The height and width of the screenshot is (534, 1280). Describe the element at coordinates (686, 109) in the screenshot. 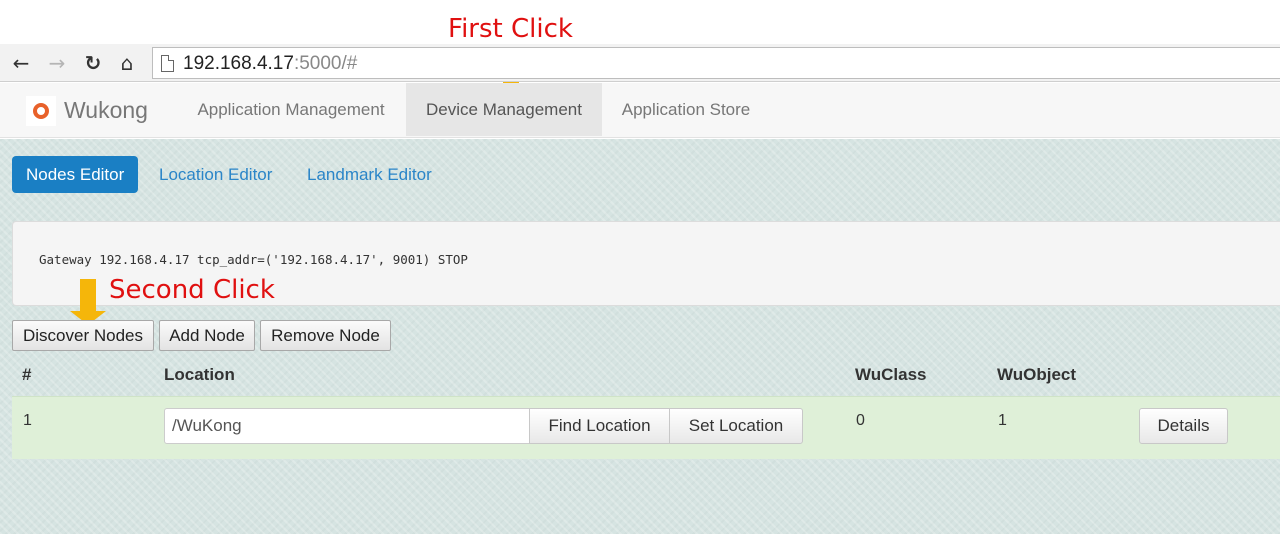

I see `nav-application-store: Application Store` at that location.